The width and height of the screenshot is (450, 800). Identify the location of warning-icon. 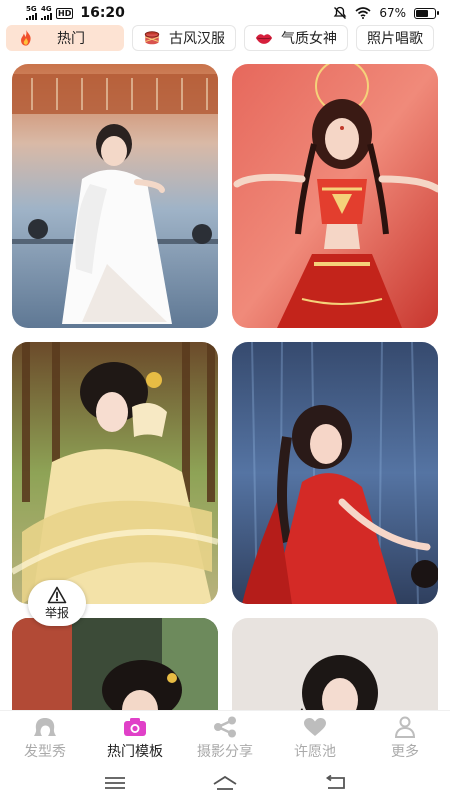
(57, 594).